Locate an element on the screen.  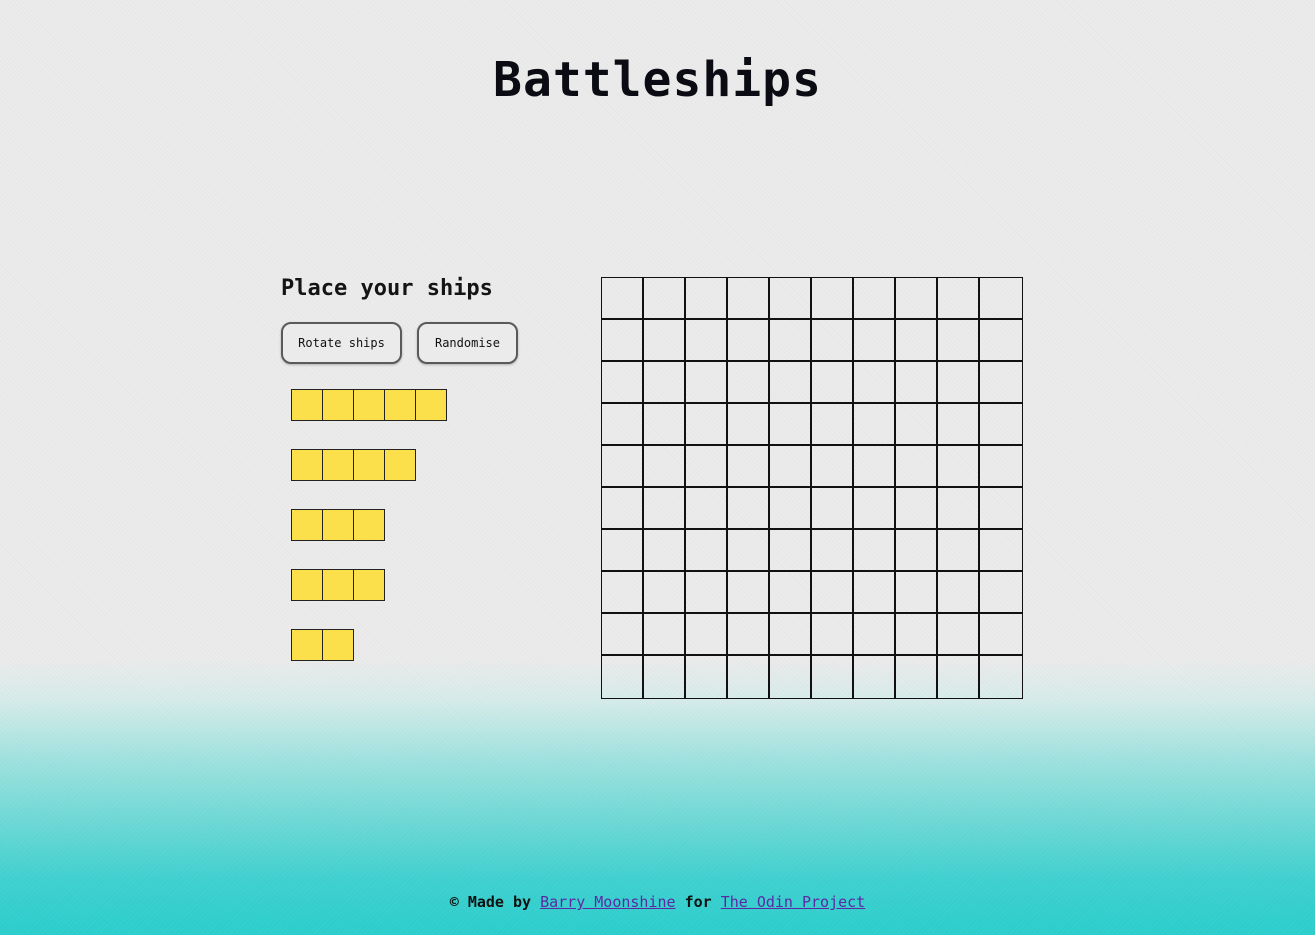
author-link: Barry Moonshine is located at coordinates (607, 902).